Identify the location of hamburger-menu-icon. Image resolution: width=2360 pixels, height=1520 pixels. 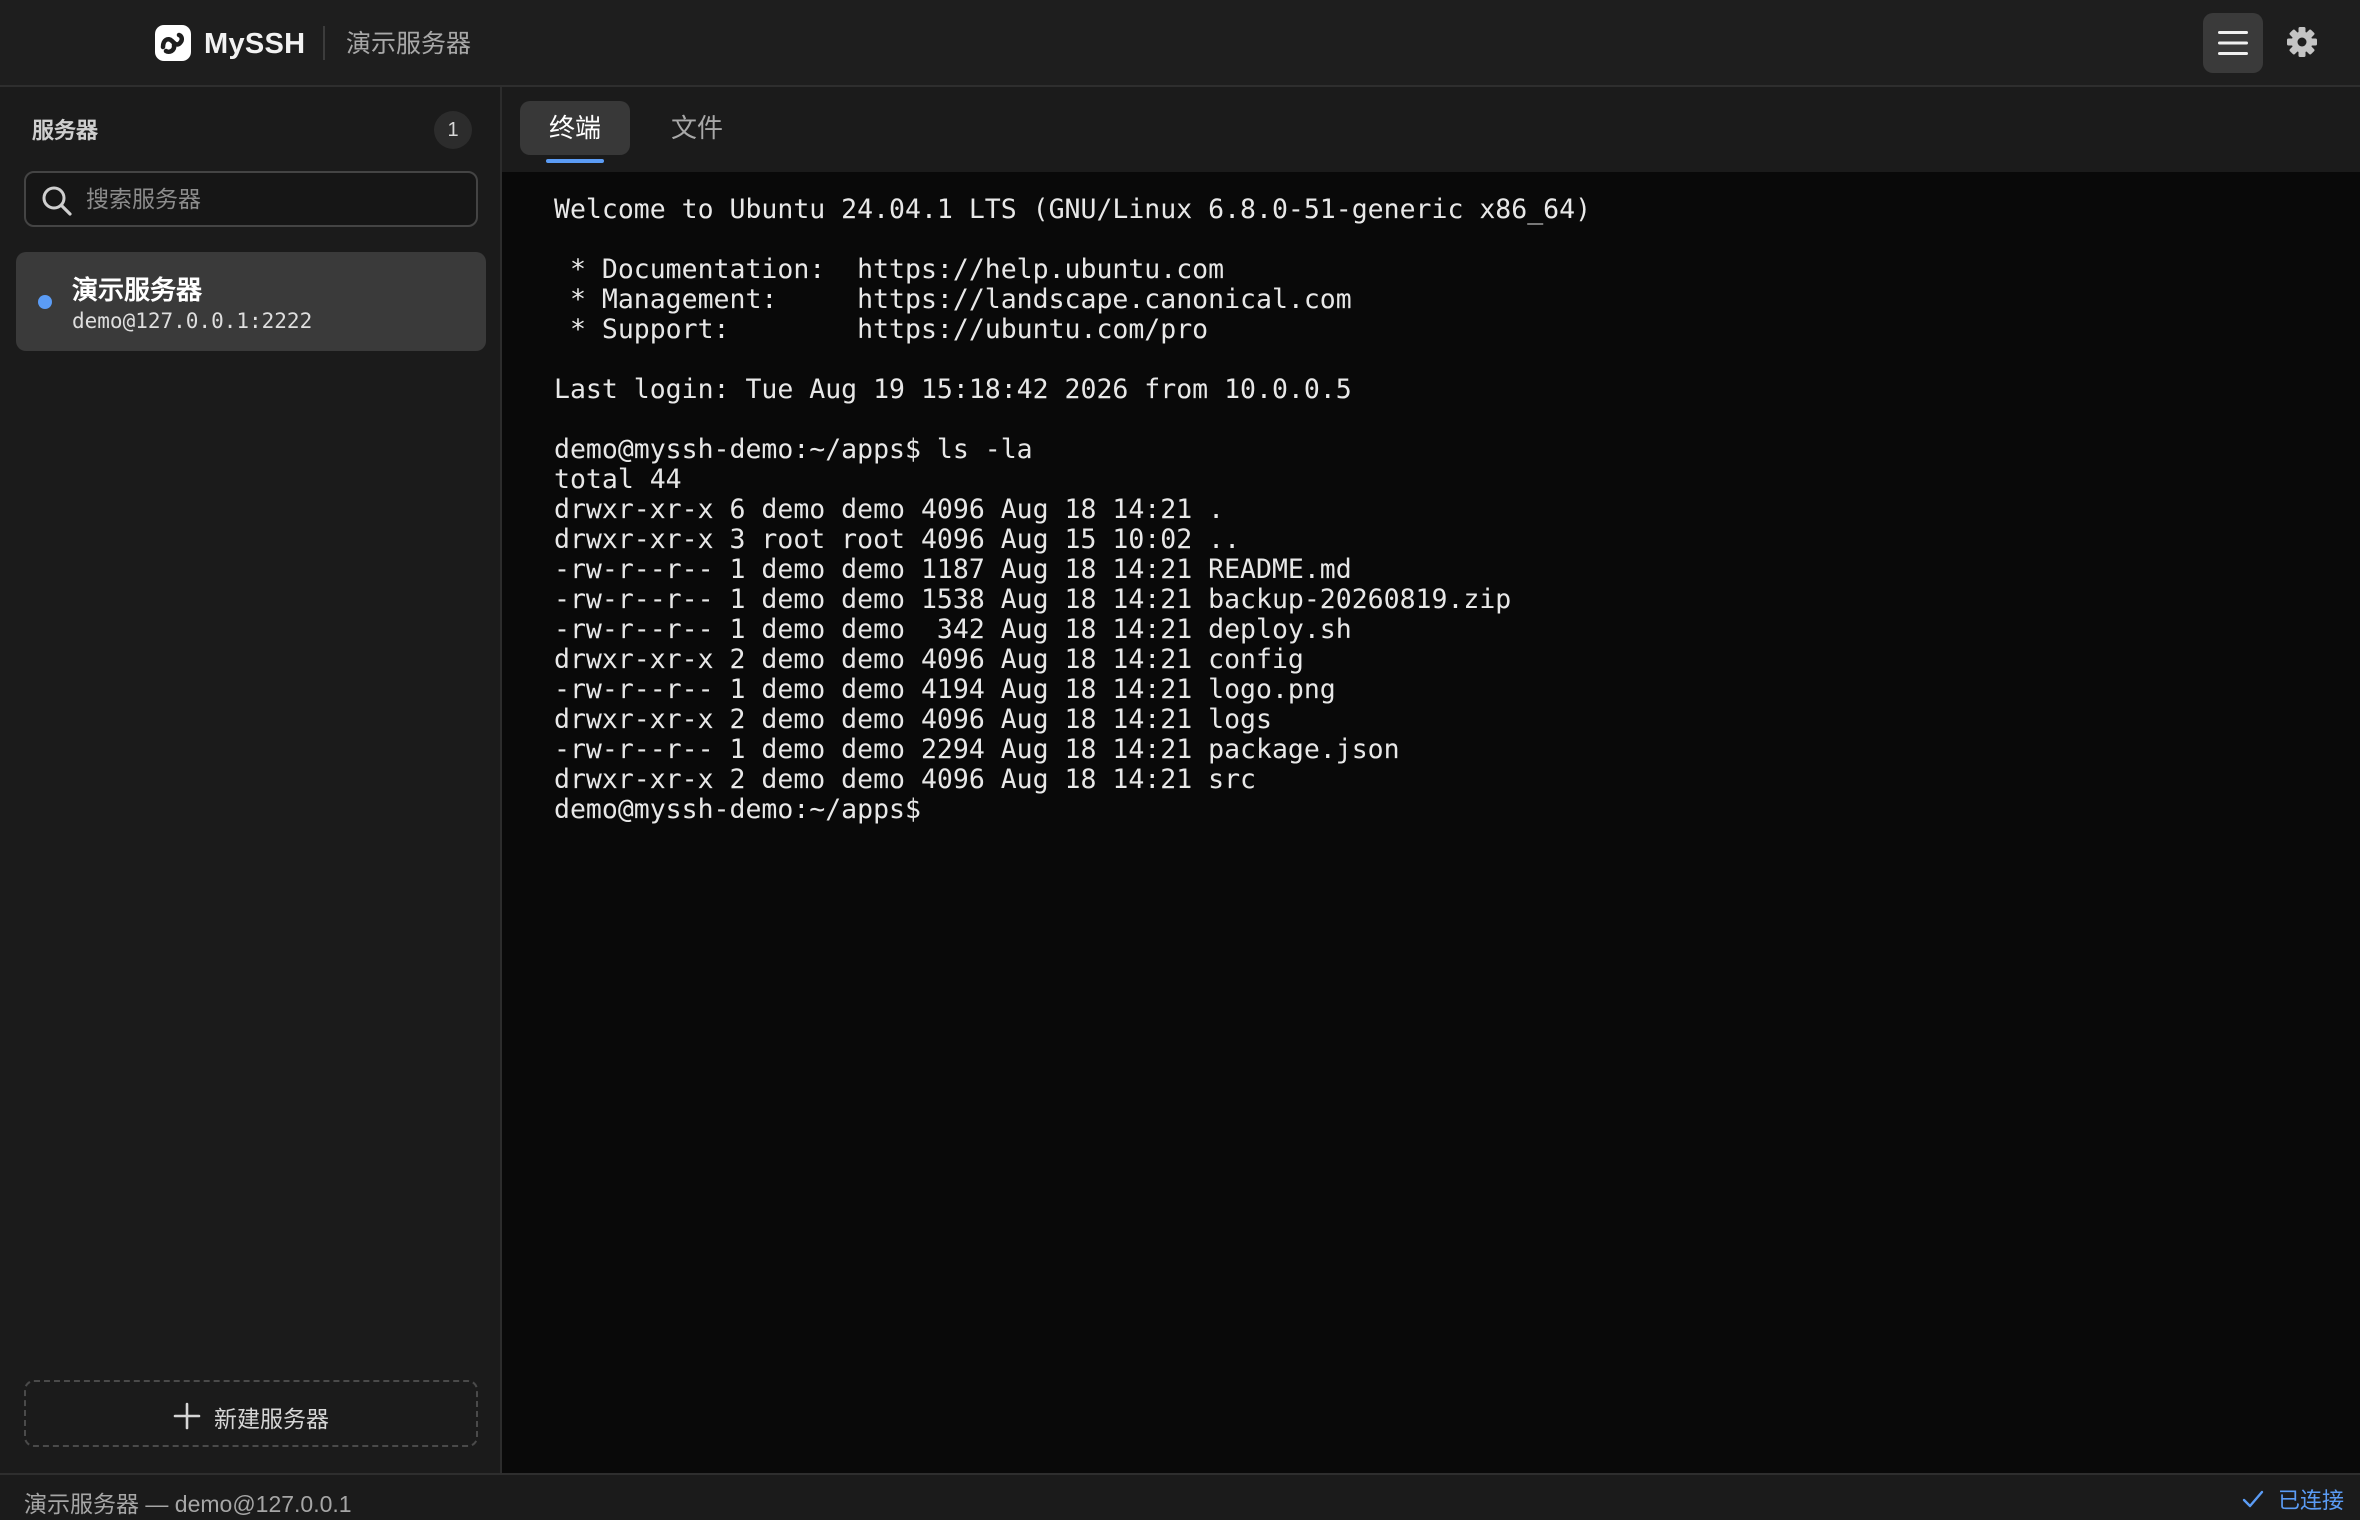
(2233, 43).